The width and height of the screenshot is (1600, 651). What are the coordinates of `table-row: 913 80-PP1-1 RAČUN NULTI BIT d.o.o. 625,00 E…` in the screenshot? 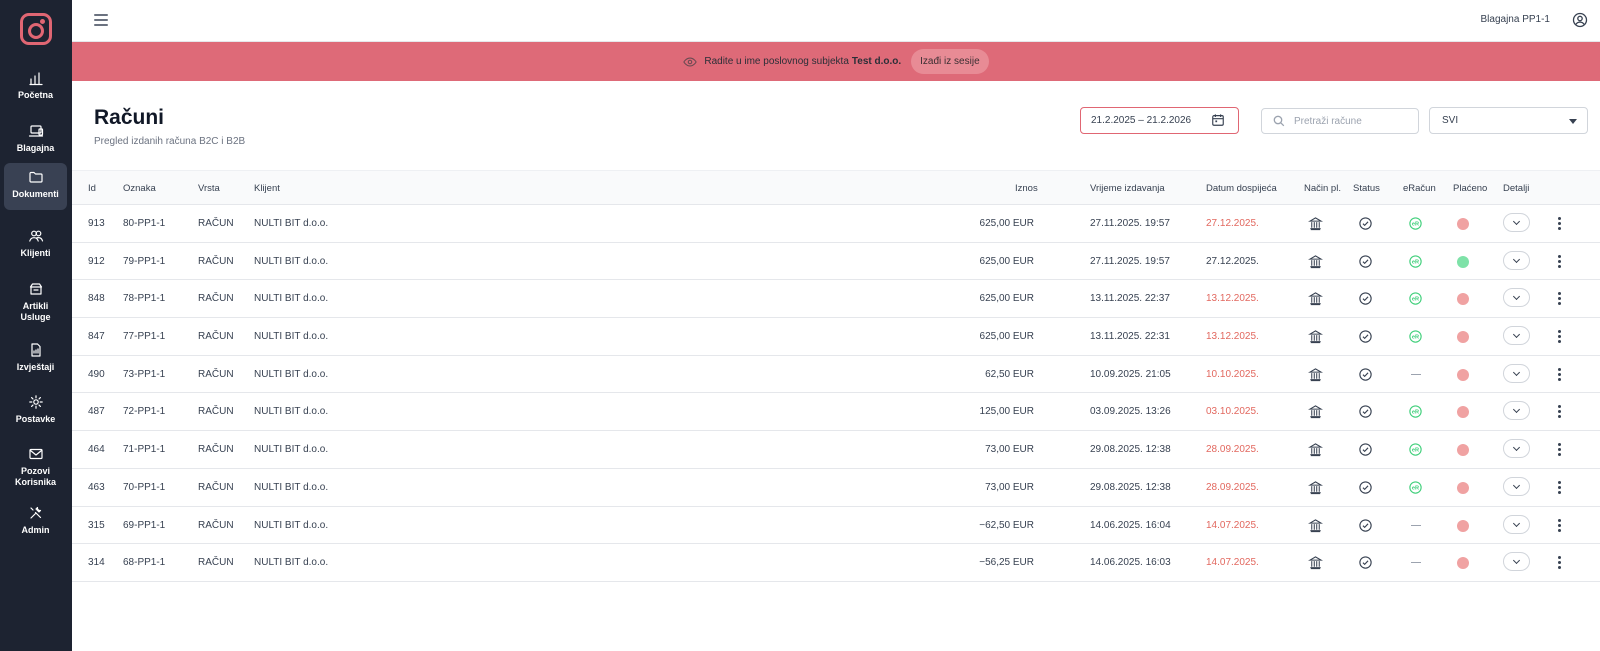 It's located at (836, 224).